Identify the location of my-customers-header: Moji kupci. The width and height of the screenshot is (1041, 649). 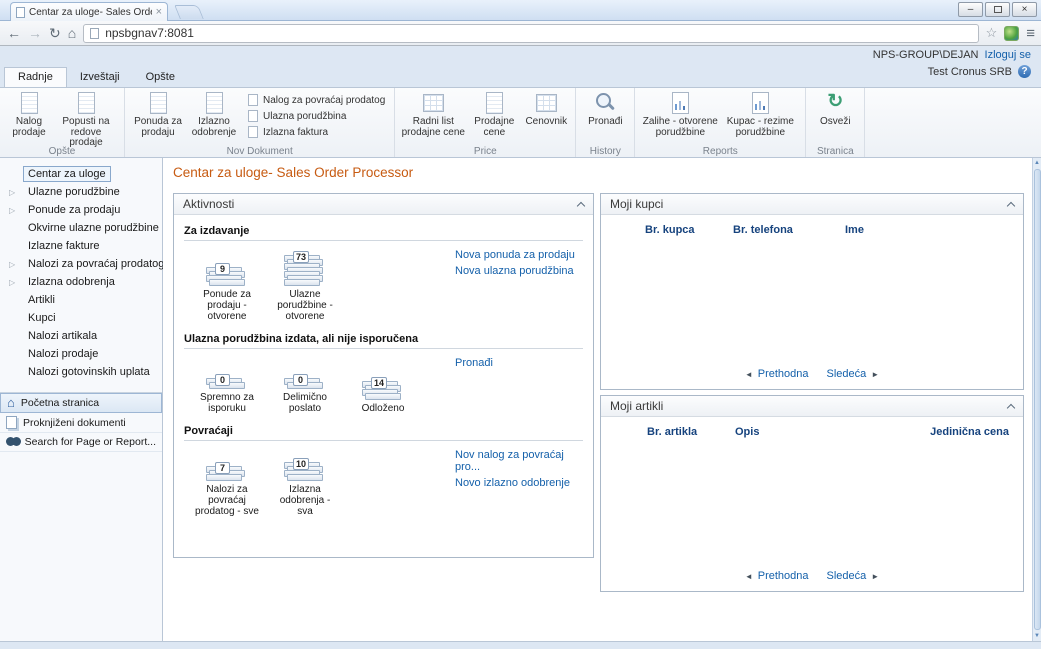
(812, 204).